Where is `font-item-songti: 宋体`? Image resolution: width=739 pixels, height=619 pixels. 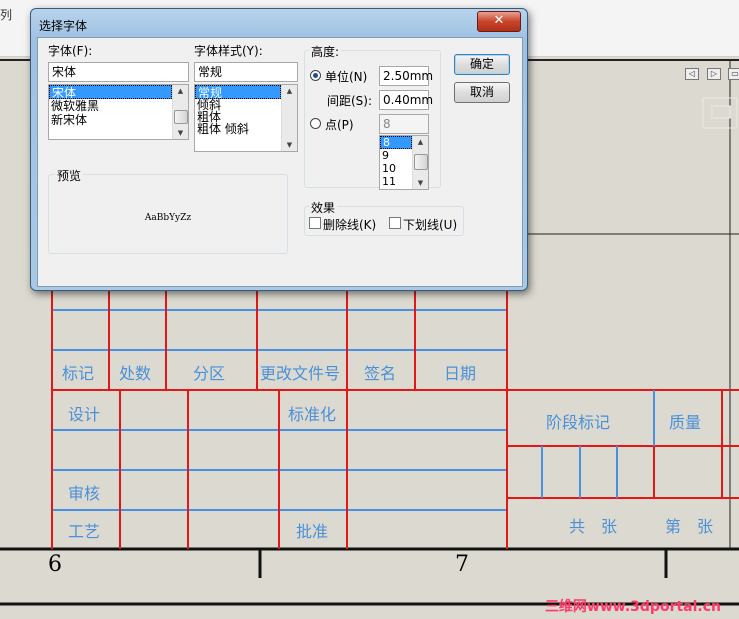
font-item-songti: 宋体 is located at coordinates (110, 92).